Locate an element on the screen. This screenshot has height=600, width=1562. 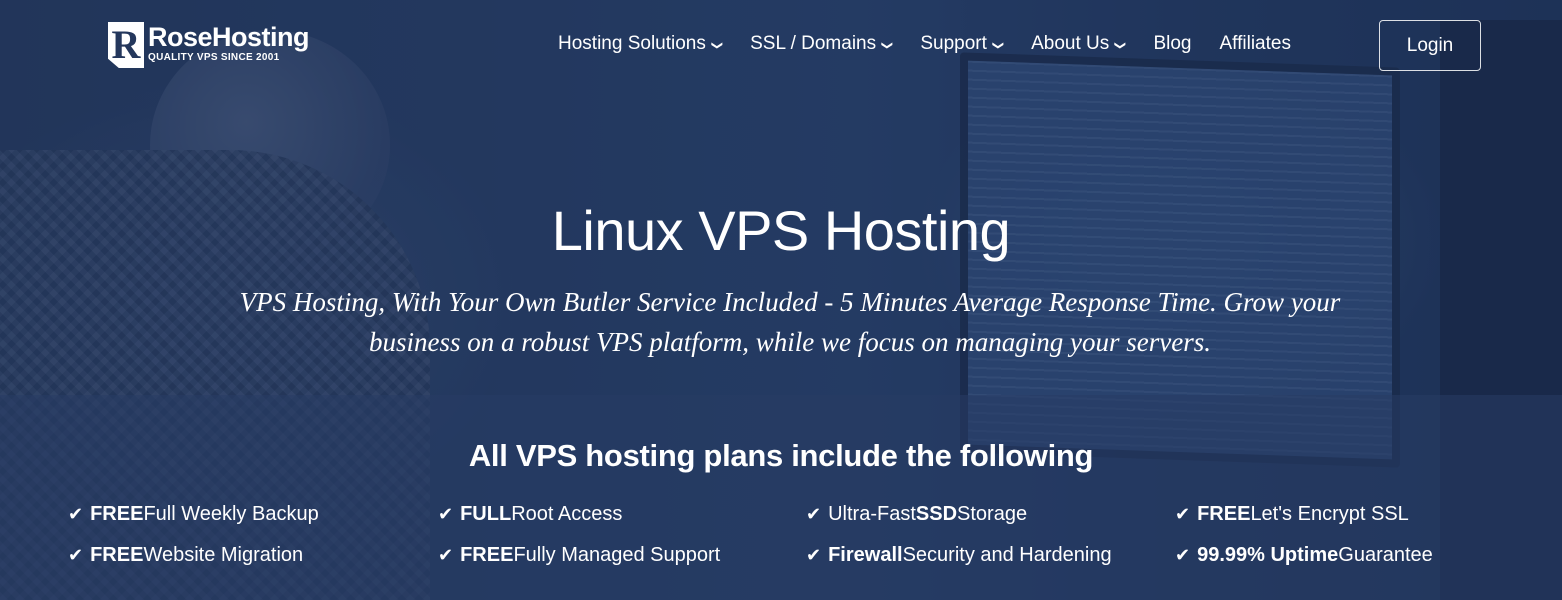
nav-about-us: About Us ❯ is located at coordinates (1079, 44).